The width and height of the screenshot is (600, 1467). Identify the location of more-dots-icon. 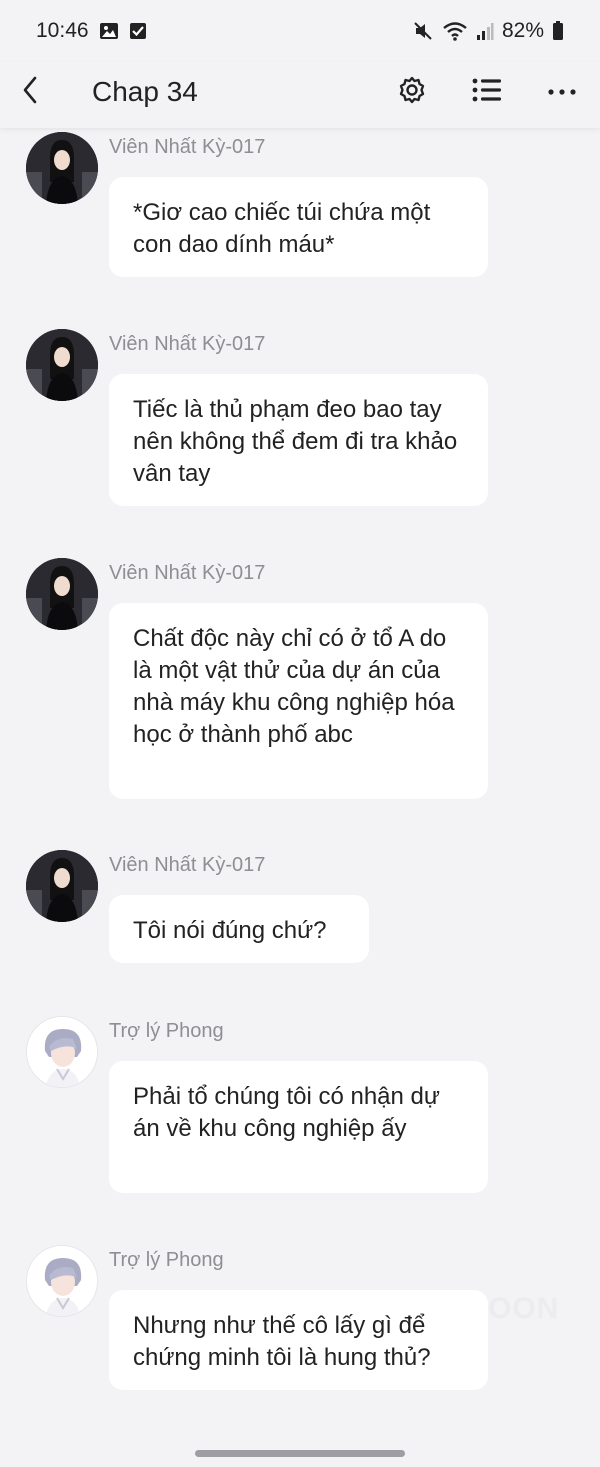
(562, 92).